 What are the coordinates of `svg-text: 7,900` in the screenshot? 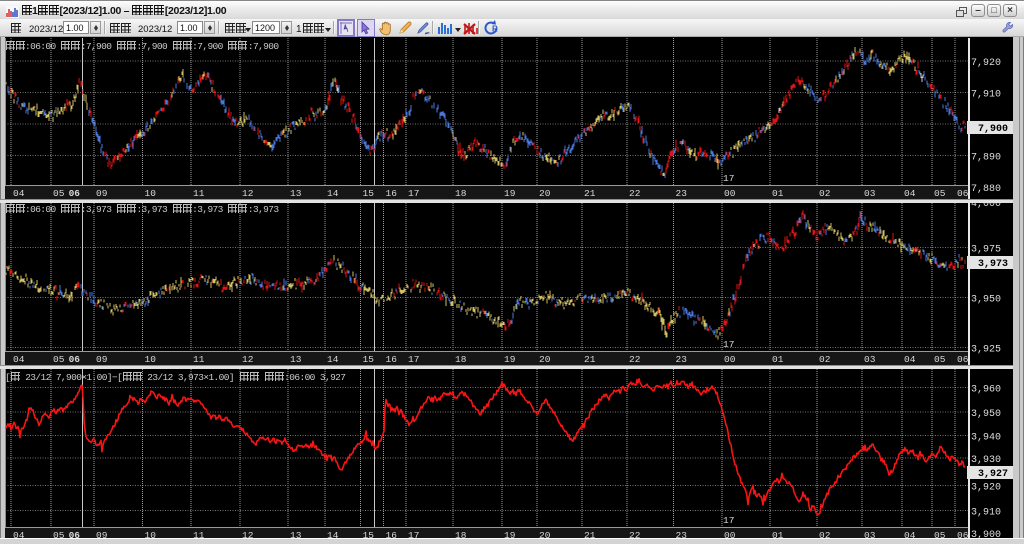 It's located at (993, 129).